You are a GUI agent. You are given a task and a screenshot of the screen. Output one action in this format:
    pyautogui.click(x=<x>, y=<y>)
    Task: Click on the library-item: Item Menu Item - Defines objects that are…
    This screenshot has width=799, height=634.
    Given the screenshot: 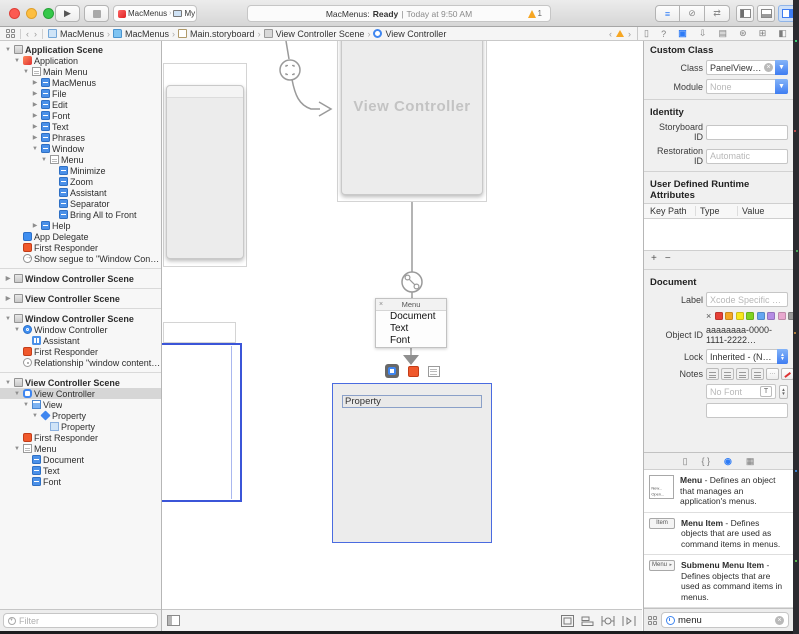 What is the action you would take?
    pyautogui.click(x=718, y=534)
    